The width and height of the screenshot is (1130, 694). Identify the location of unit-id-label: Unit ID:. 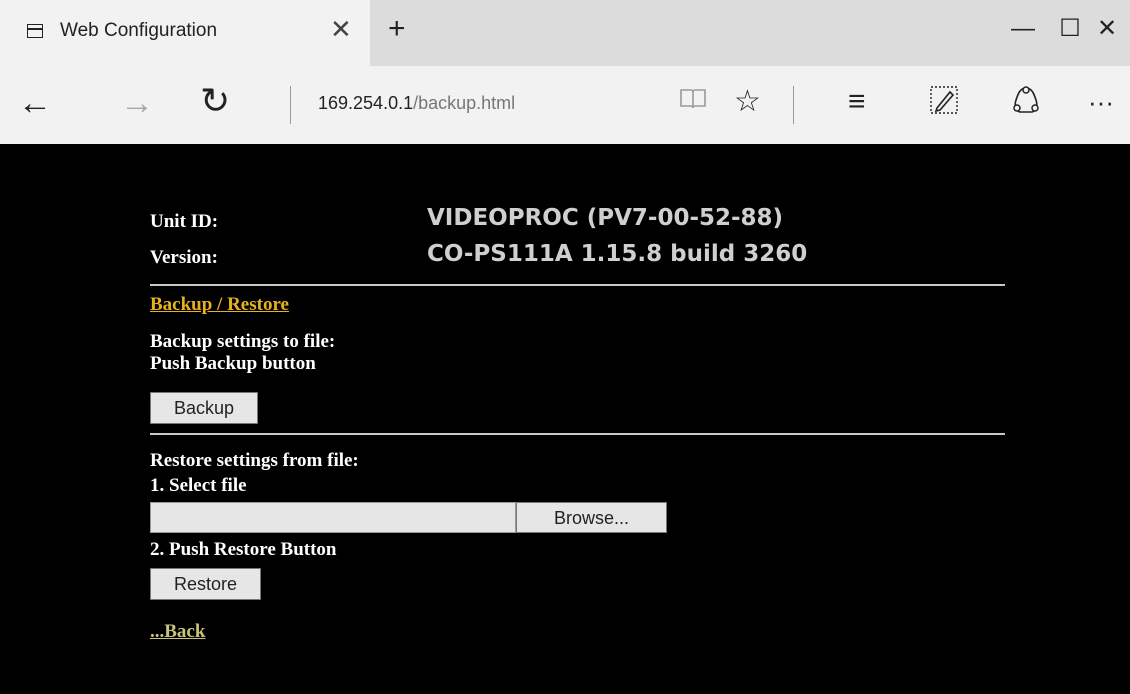
(184, 221).